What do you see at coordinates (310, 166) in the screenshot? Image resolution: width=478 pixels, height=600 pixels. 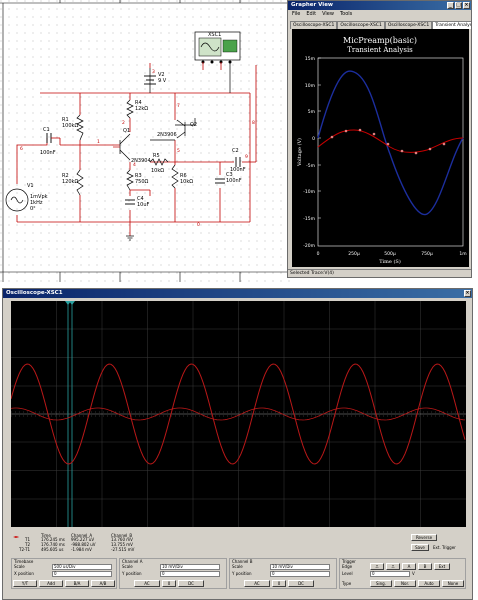 I see `svg-text: -5m` at bounding box center [310, 166].